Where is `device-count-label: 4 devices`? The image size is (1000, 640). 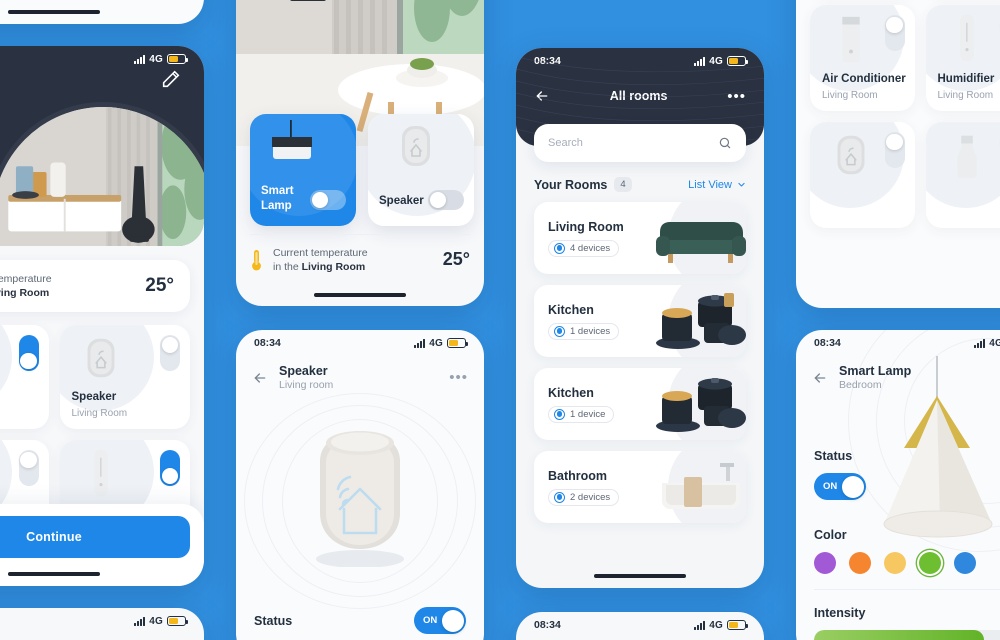
device-count-label: 4 devices is located at coordinates (590, 248).